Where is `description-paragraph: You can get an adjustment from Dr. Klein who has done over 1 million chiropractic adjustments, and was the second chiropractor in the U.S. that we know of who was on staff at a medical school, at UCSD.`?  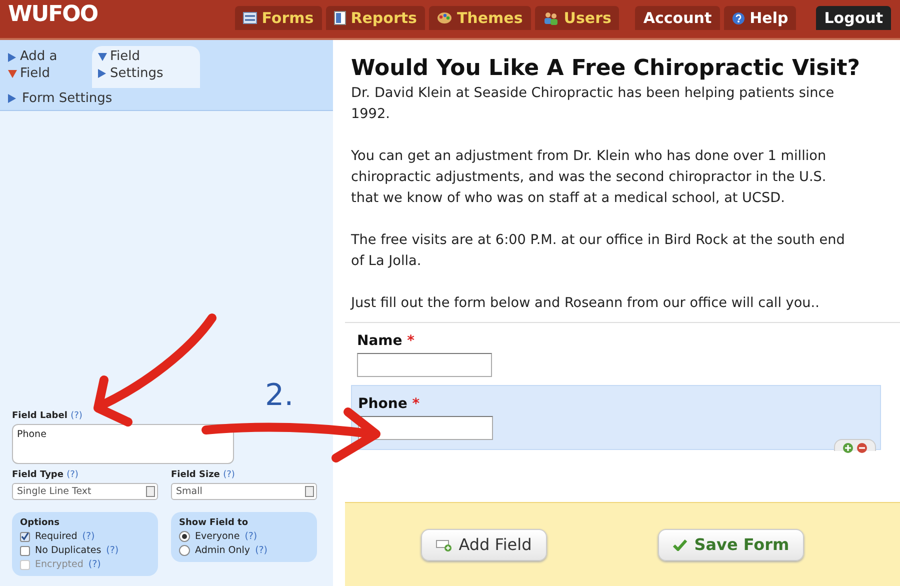
description-paragraph: You can get an adjustment from Dr. Klein who has done over 1 million chiropractic adjustments, and was the second chiropractor in the U.S. that we know of who was on staff at a medical school, at UCSD. is located at coordinates (589, 177).